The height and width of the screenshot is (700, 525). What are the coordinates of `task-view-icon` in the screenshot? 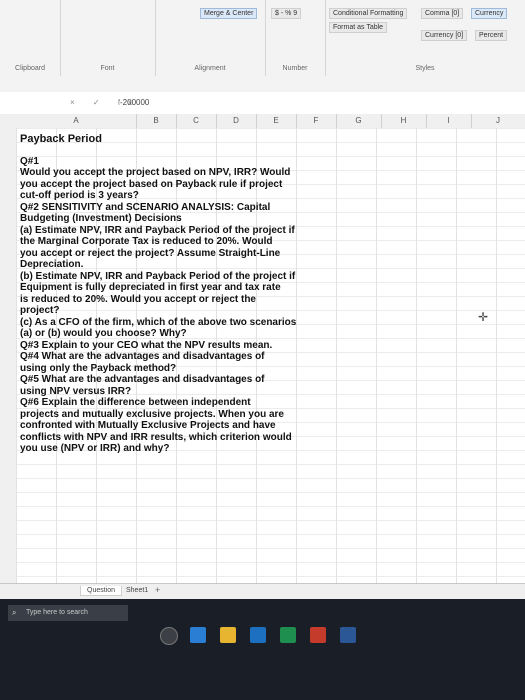 It's located at (169, 636).